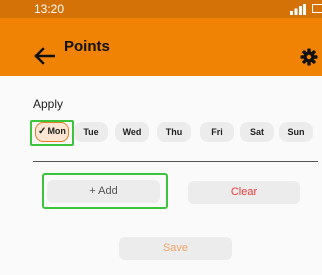 The image size is (322, 275). I want to click on day-chip-thu: Thu, so click(174, 132).